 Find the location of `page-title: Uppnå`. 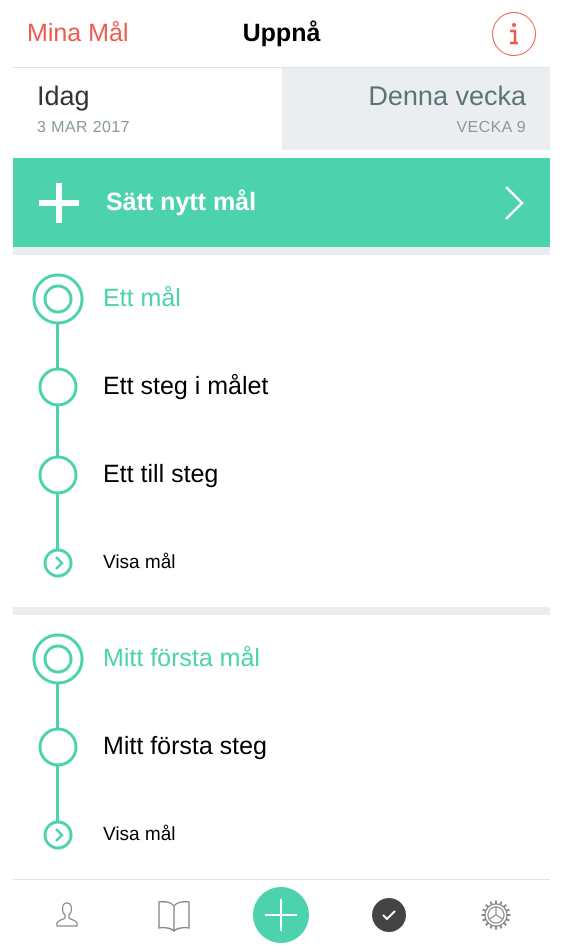

page-title: Uppnå is located at coordinates (281, 33).